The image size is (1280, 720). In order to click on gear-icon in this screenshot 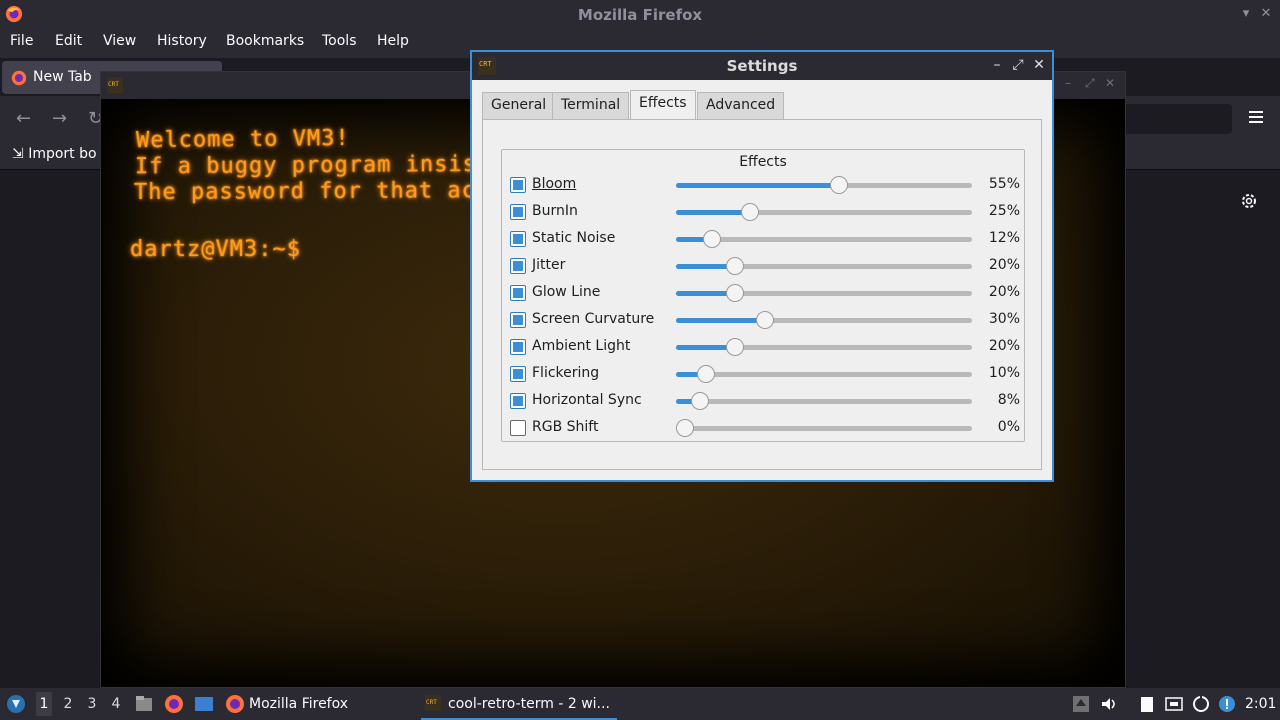, I will do `click(1249, 201)`.